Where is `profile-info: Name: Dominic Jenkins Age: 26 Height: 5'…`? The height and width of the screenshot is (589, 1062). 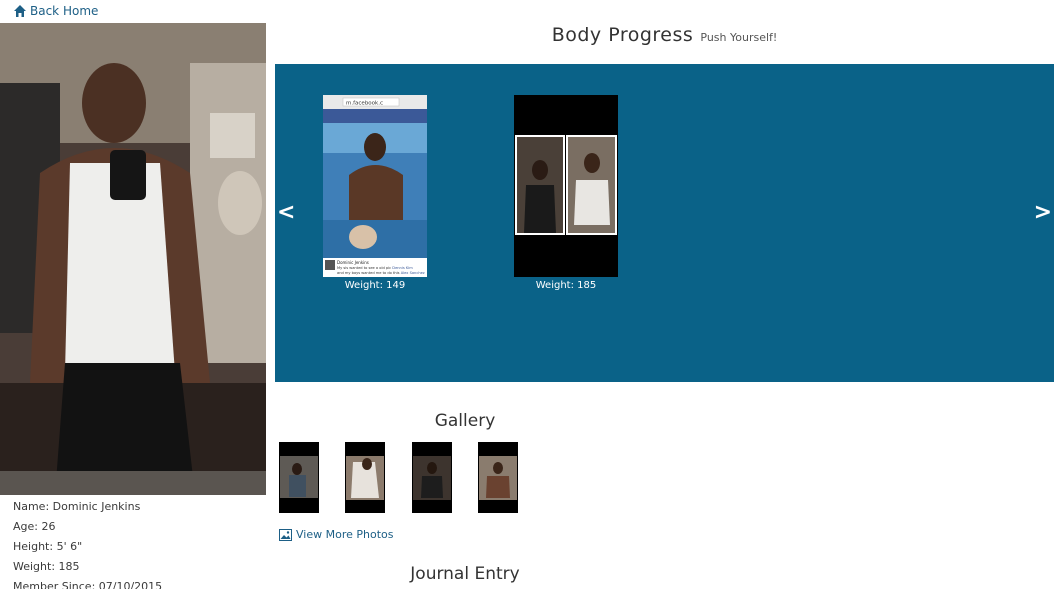 profile-info: Name: Dominic Jenkins Age: 26 Height: 5'… is located at coordinates (138, 543).